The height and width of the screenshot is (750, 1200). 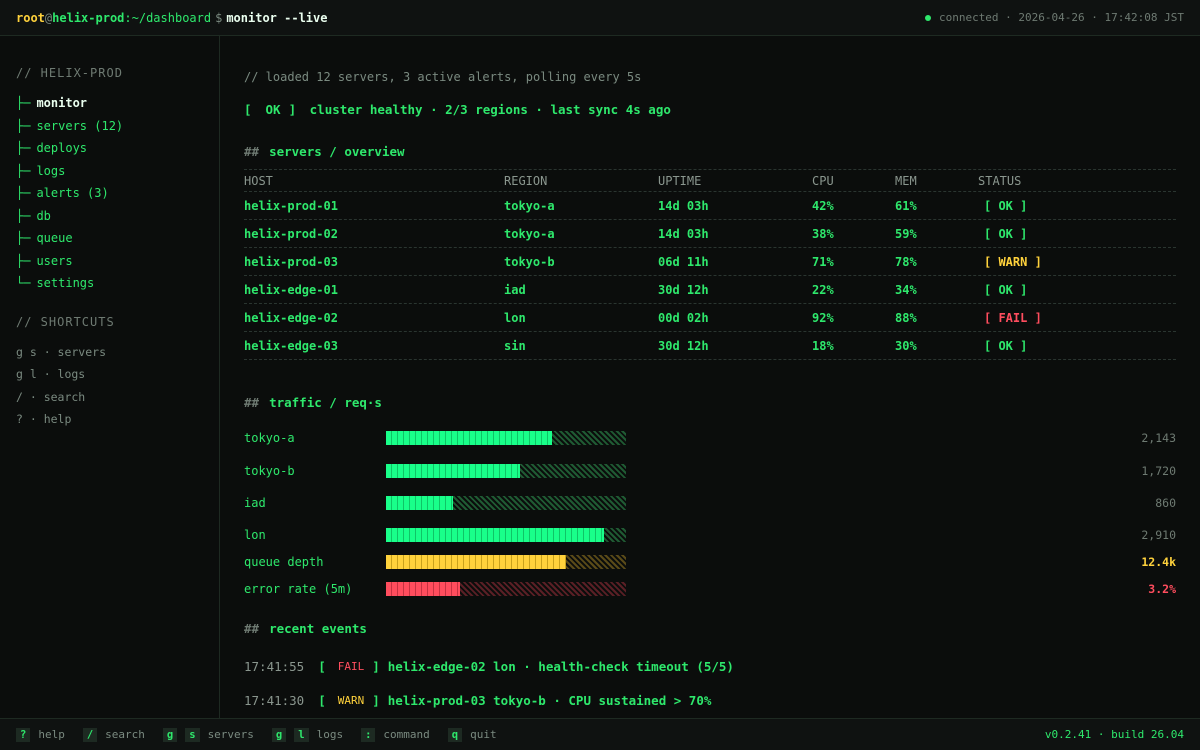 What do you see at coordinates (51, 170) in the screenshot?
I see `sidebar-item-label: logs` at bounding box center [51, 170].